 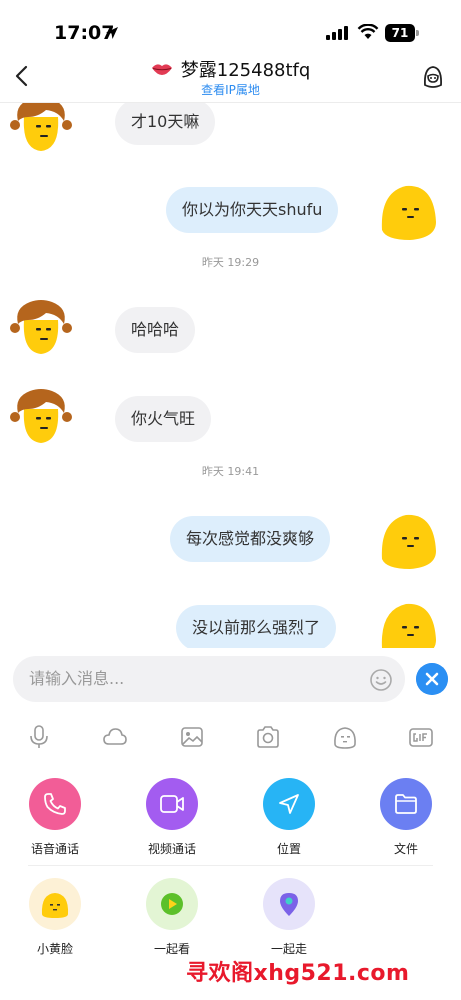 I want to click on video-call-button: 视频通话, so click(x=172, y=817).